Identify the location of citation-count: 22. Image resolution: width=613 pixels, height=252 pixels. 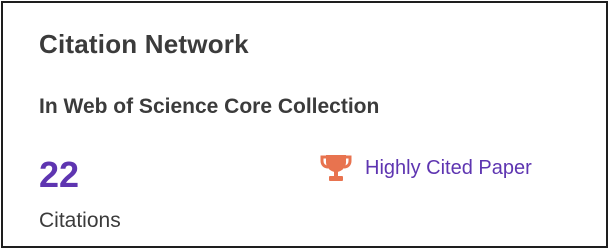
(59, 175).